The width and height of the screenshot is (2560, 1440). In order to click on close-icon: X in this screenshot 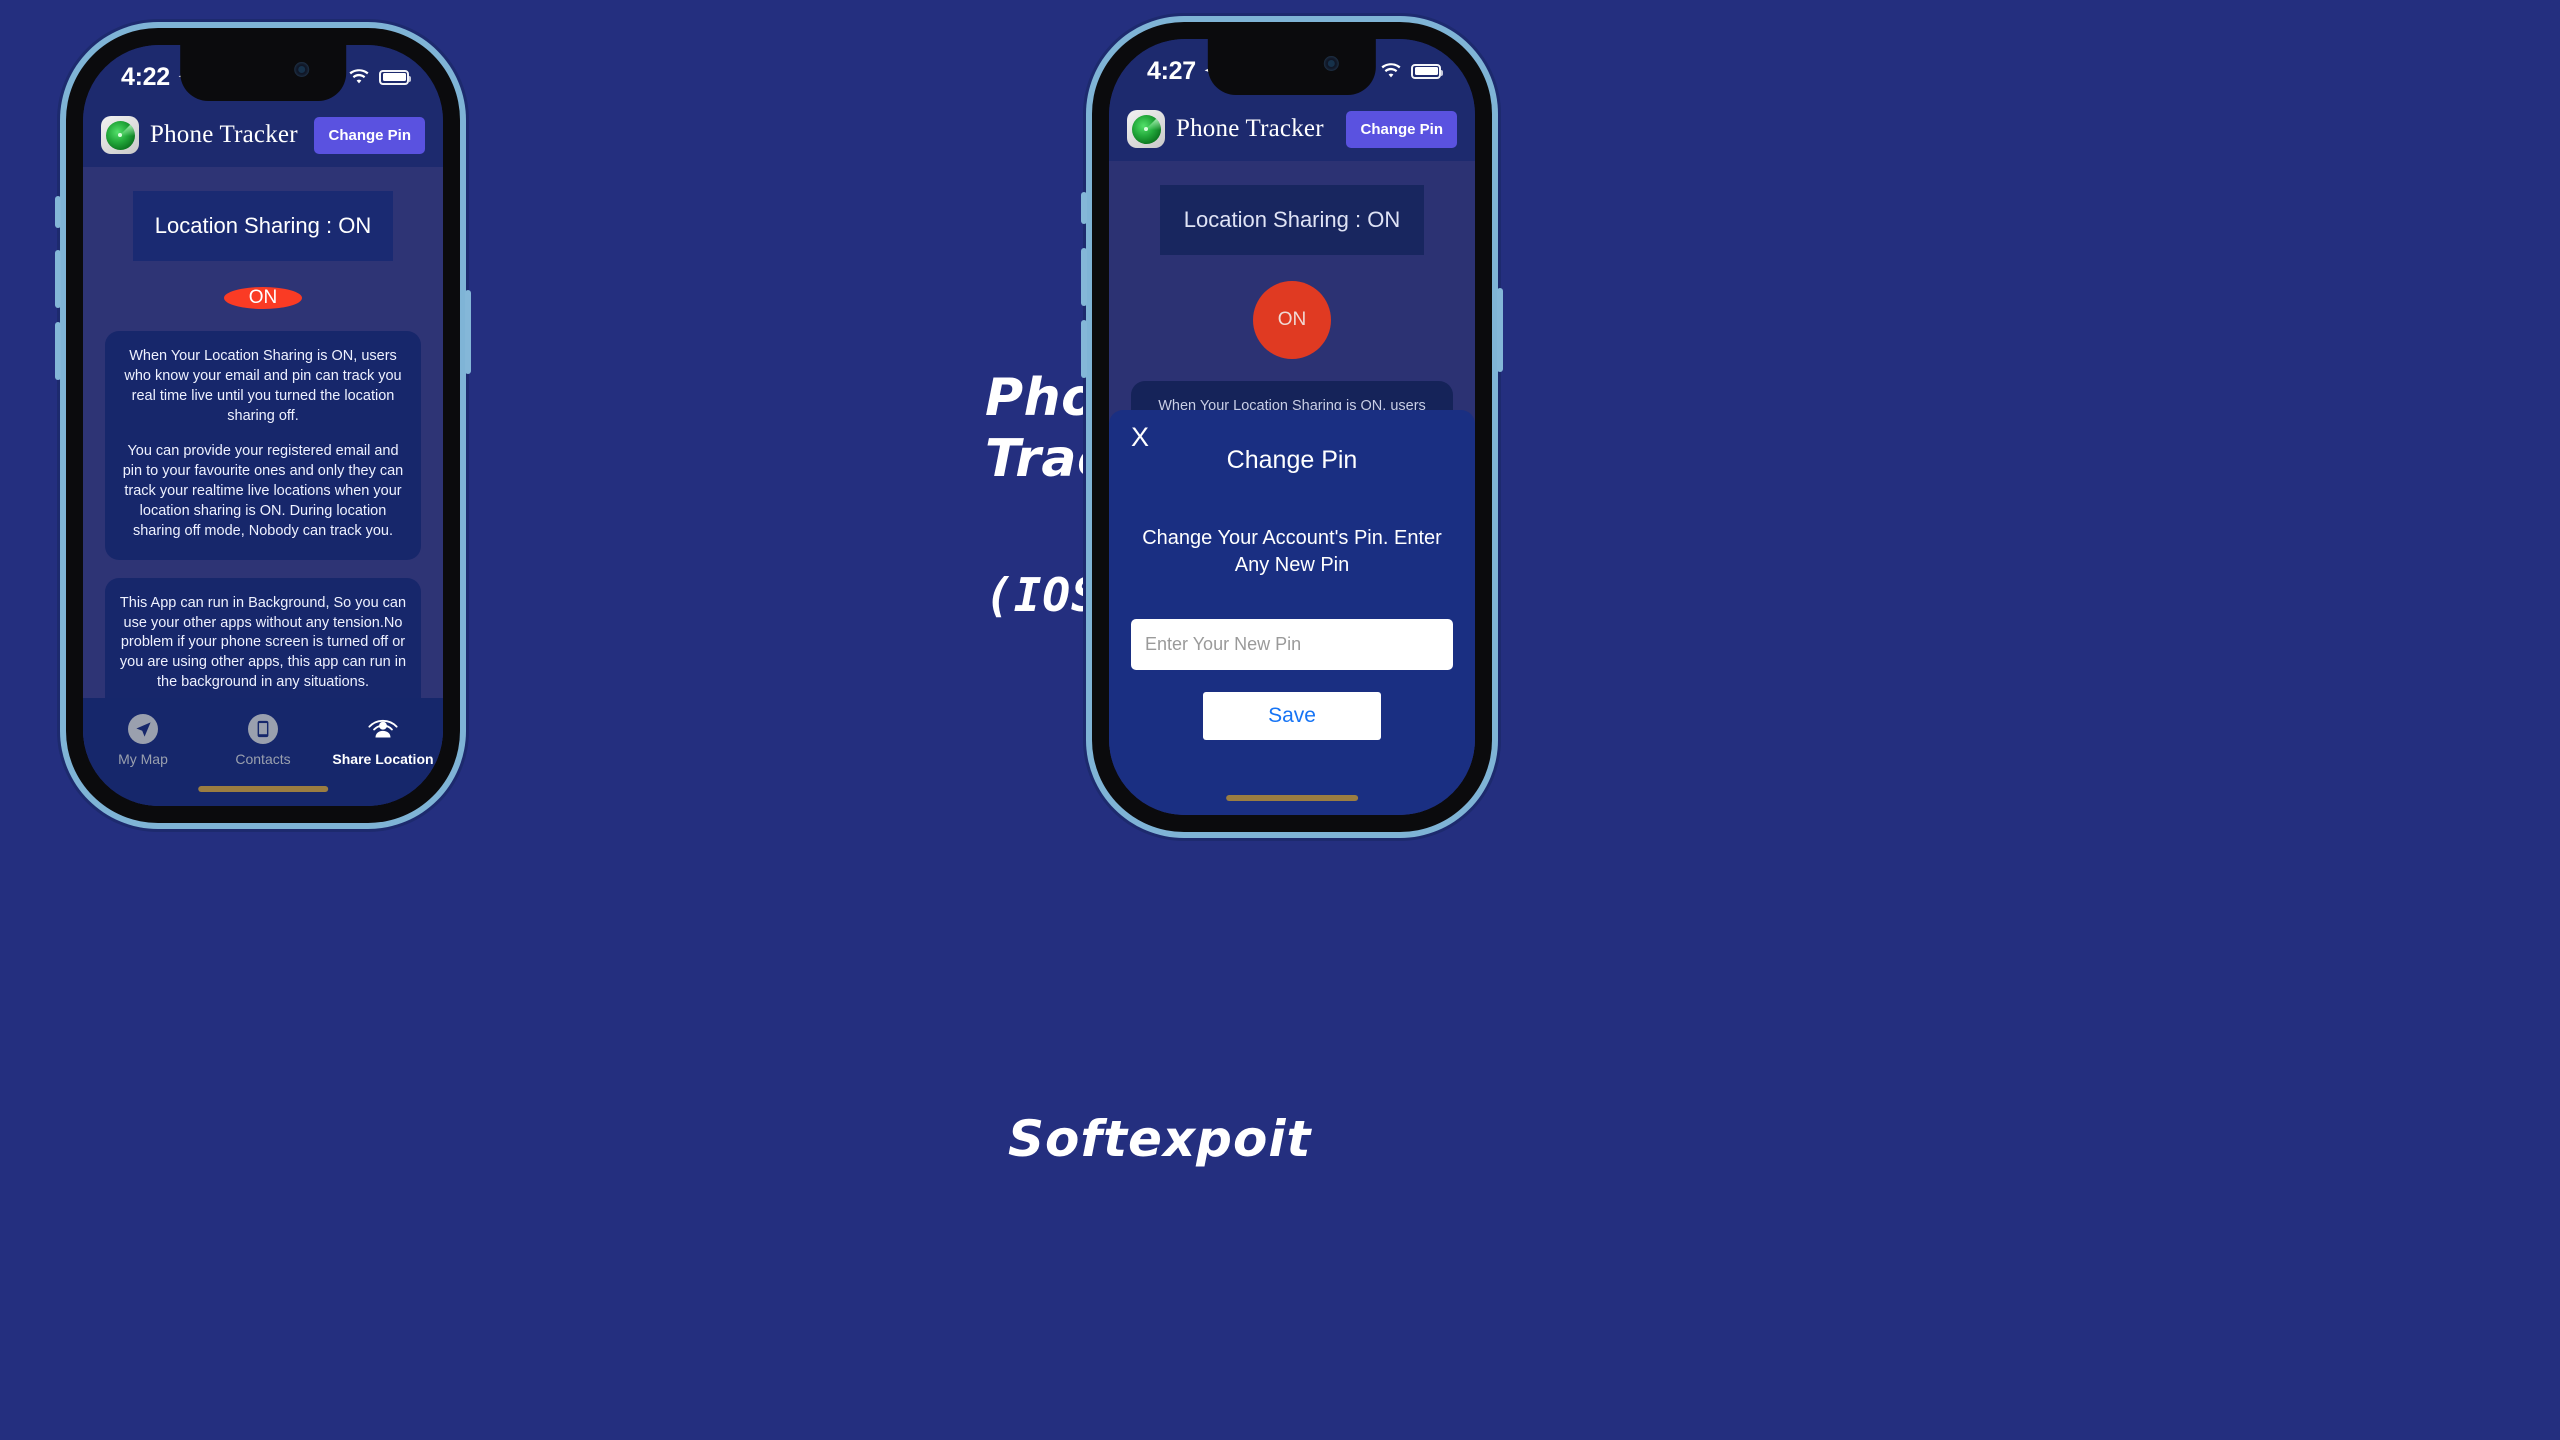, I will do `click(1140, 437)`.